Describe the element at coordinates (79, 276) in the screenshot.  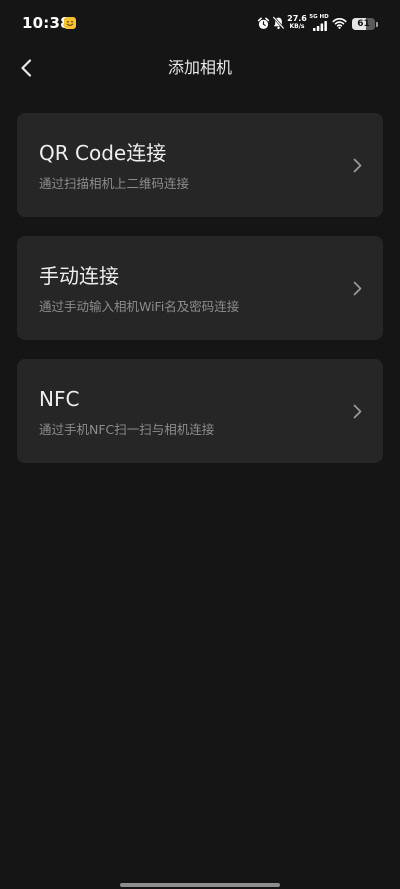
I see `option-title: 手动连接` at that location.